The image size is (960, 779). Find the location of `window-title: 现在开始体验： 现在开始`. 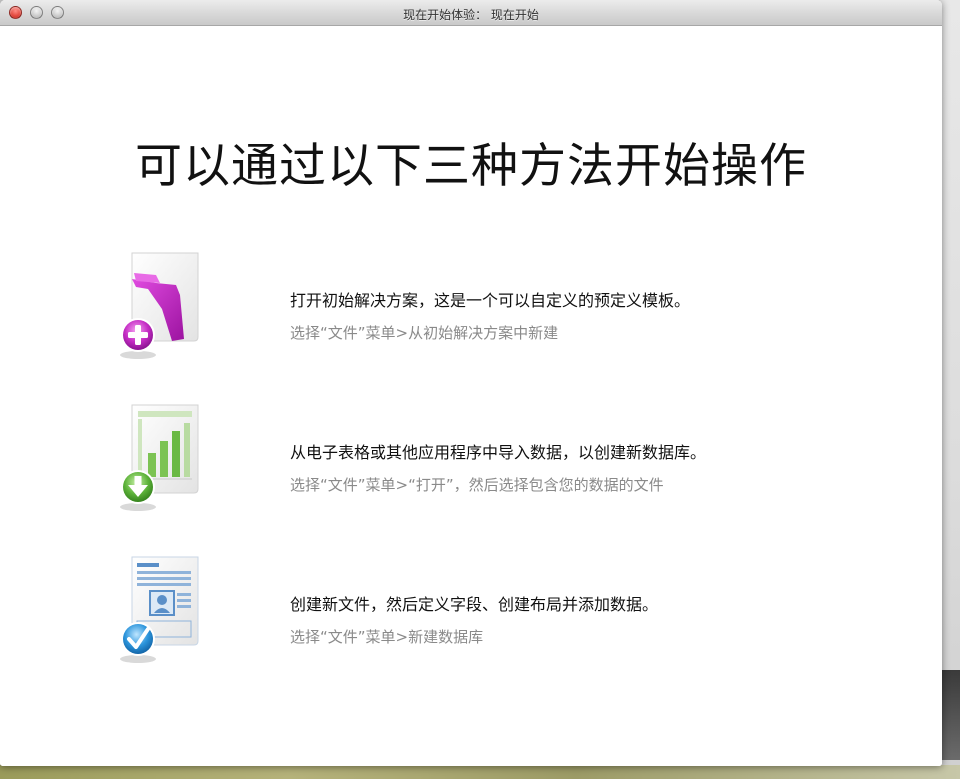

window-title: 现在开始体验： 现在开始 is located at coordinates (471, 15).